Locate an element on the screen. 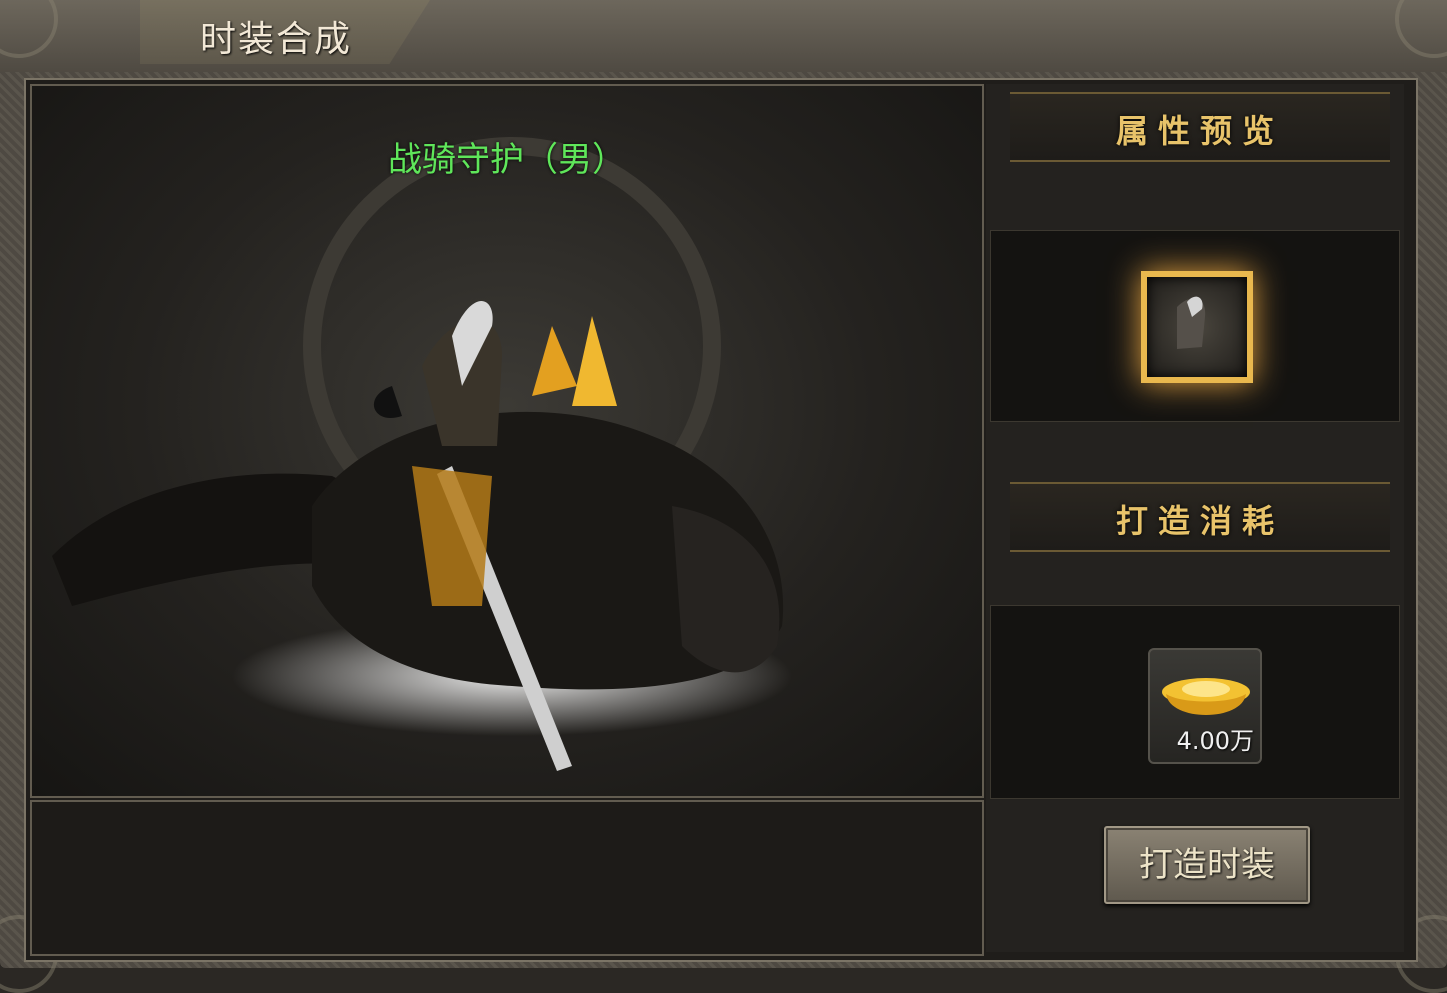  item-icon-slot is located at coordinates (1197, 327).